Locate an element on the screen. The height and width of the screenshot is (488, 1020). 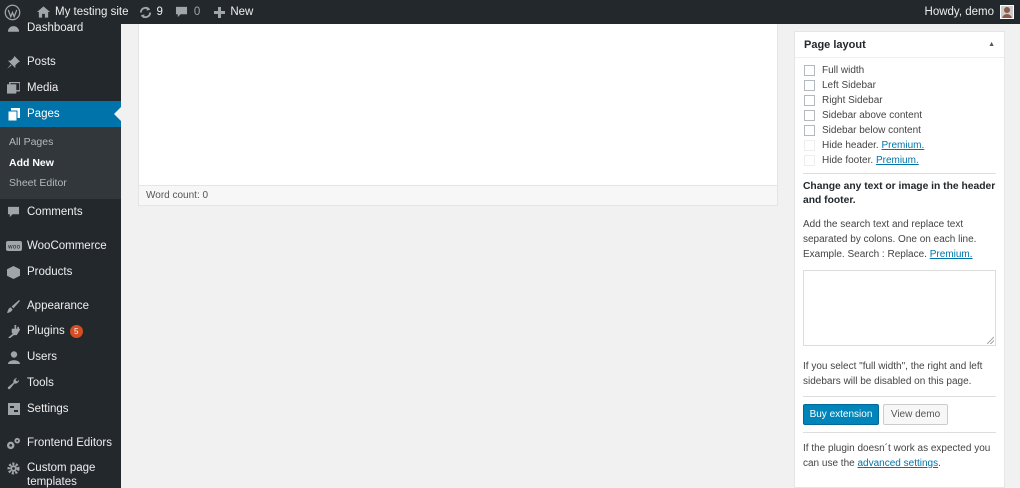
page-layout-title: Page layout is located at coordinates (835, 44).